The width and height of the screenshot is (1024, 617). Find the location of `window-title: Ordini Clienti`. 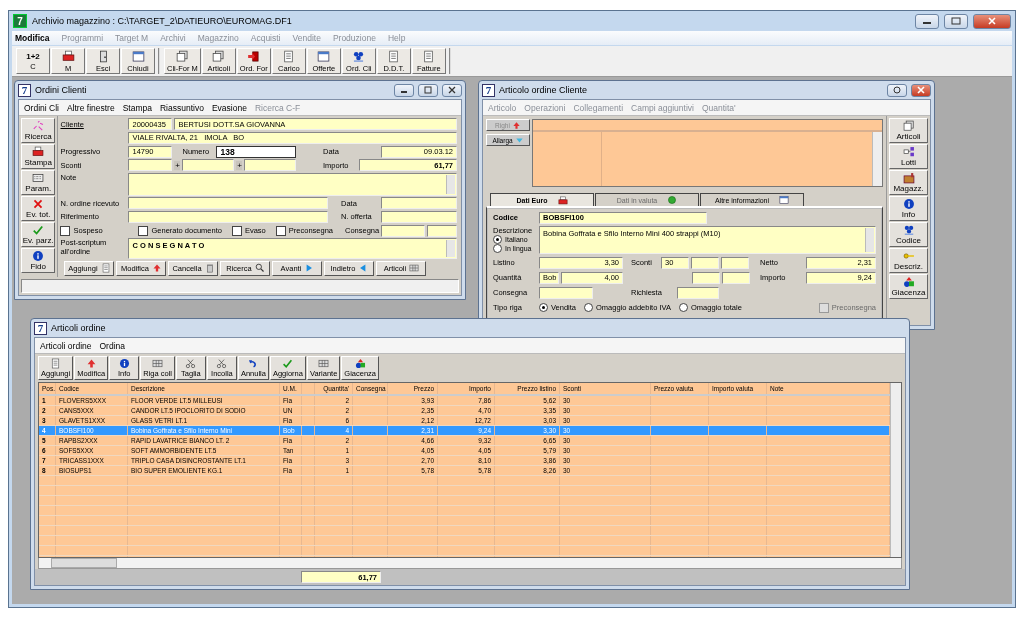

window-title: Ordini Clienti is located at coordinates (61, 90).